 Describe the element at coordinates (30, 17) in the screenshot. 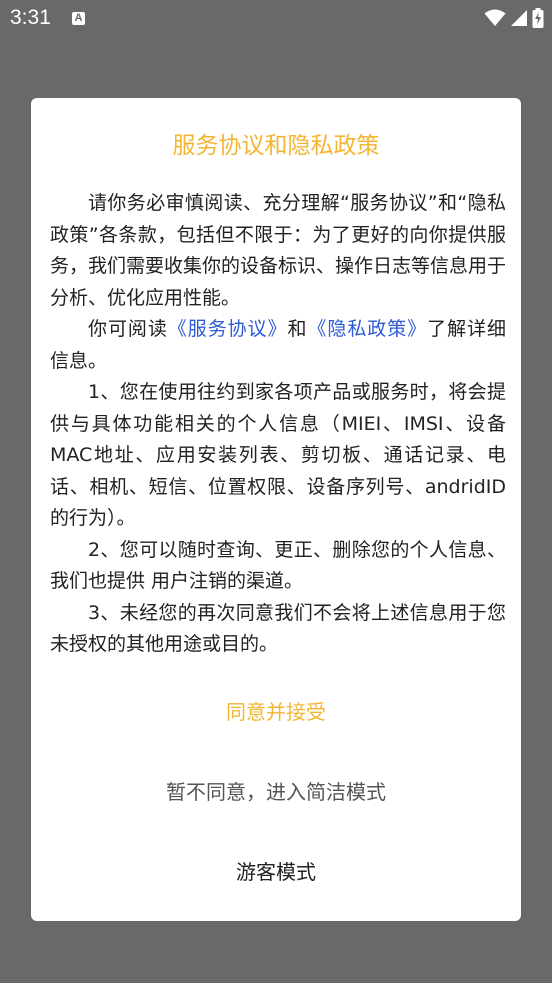

I see `status-time: 3:31` at that location.